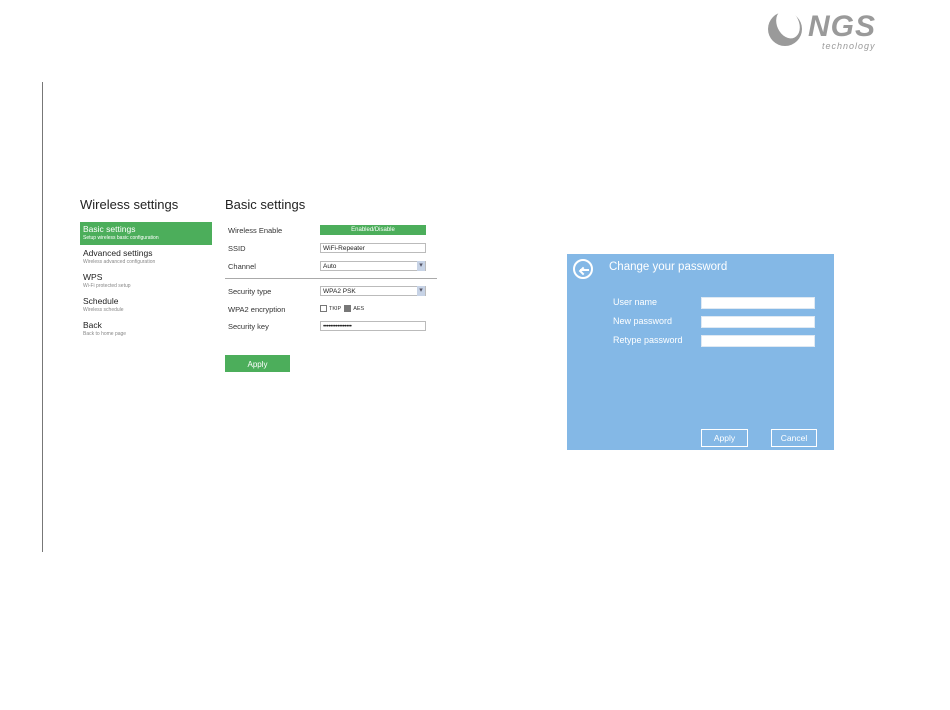  What do you see at coordinates (109, 229) in the screenshot?
I see `menu-item-label: Basic settings` at bounding box center [109, 229].